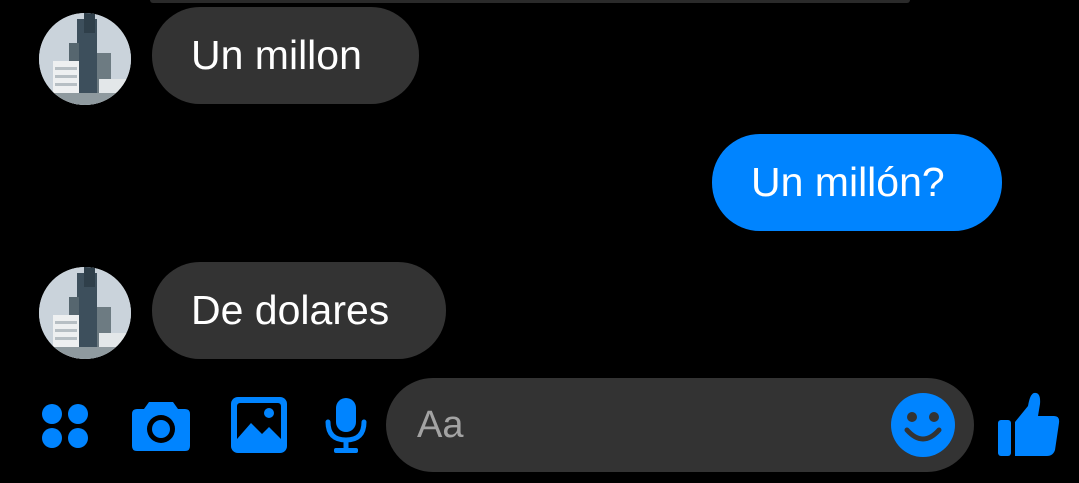 Image resolution: width=1079 pixels, height=483 pixels. What do you see at coordinates (65, 426) in the screenshot?
I see `apps-icon` at bounding box center [65, 426].